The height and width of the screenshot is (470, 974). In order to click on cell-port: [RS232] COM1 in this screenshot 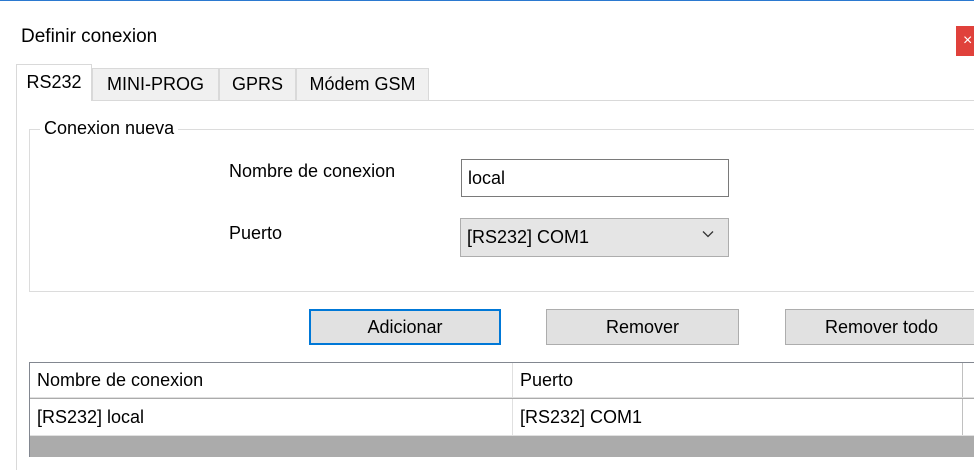, I will do `click(738, 417)`.